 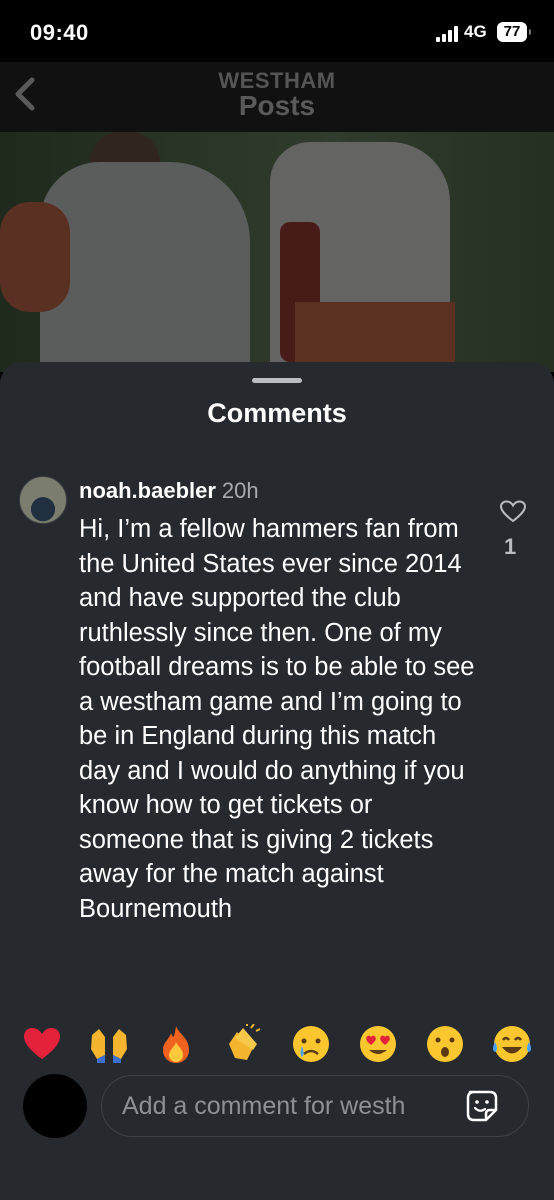 What do you see at coordinates (295, 1106) in the screenshot?
I see `comment-input` at bounding box center [295, 1106].